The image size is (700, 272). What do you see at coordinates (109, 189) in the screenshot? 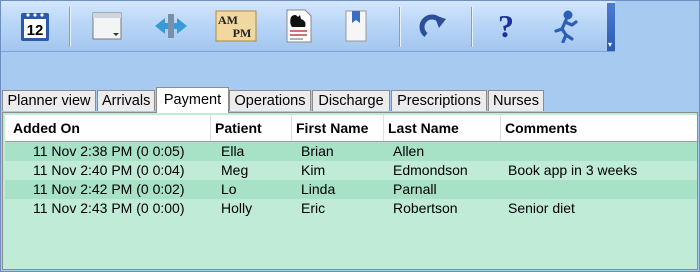
I see `cell-added-on: 11 Nov 2:42 PM (0 0:02)` at bounding box center [109, 189].